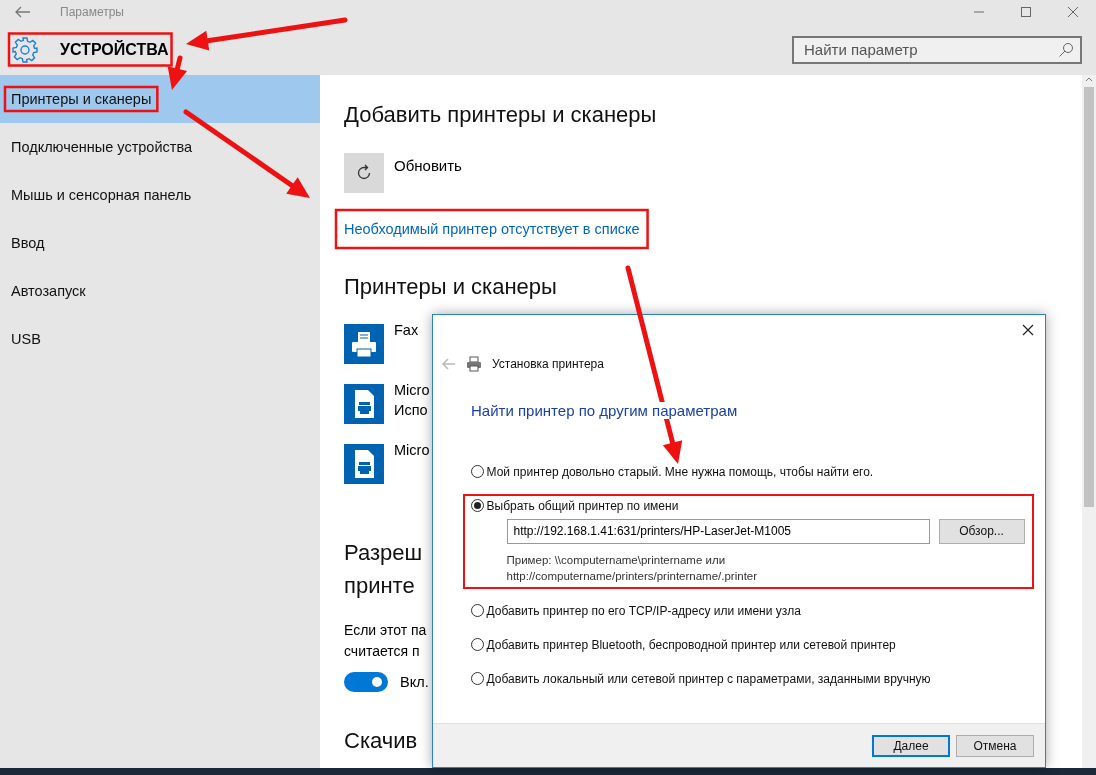  Describe the element at coordinates (160, 99) in the screenshot. I see `sidebar-item: Принтеры и сканеры` at that location.